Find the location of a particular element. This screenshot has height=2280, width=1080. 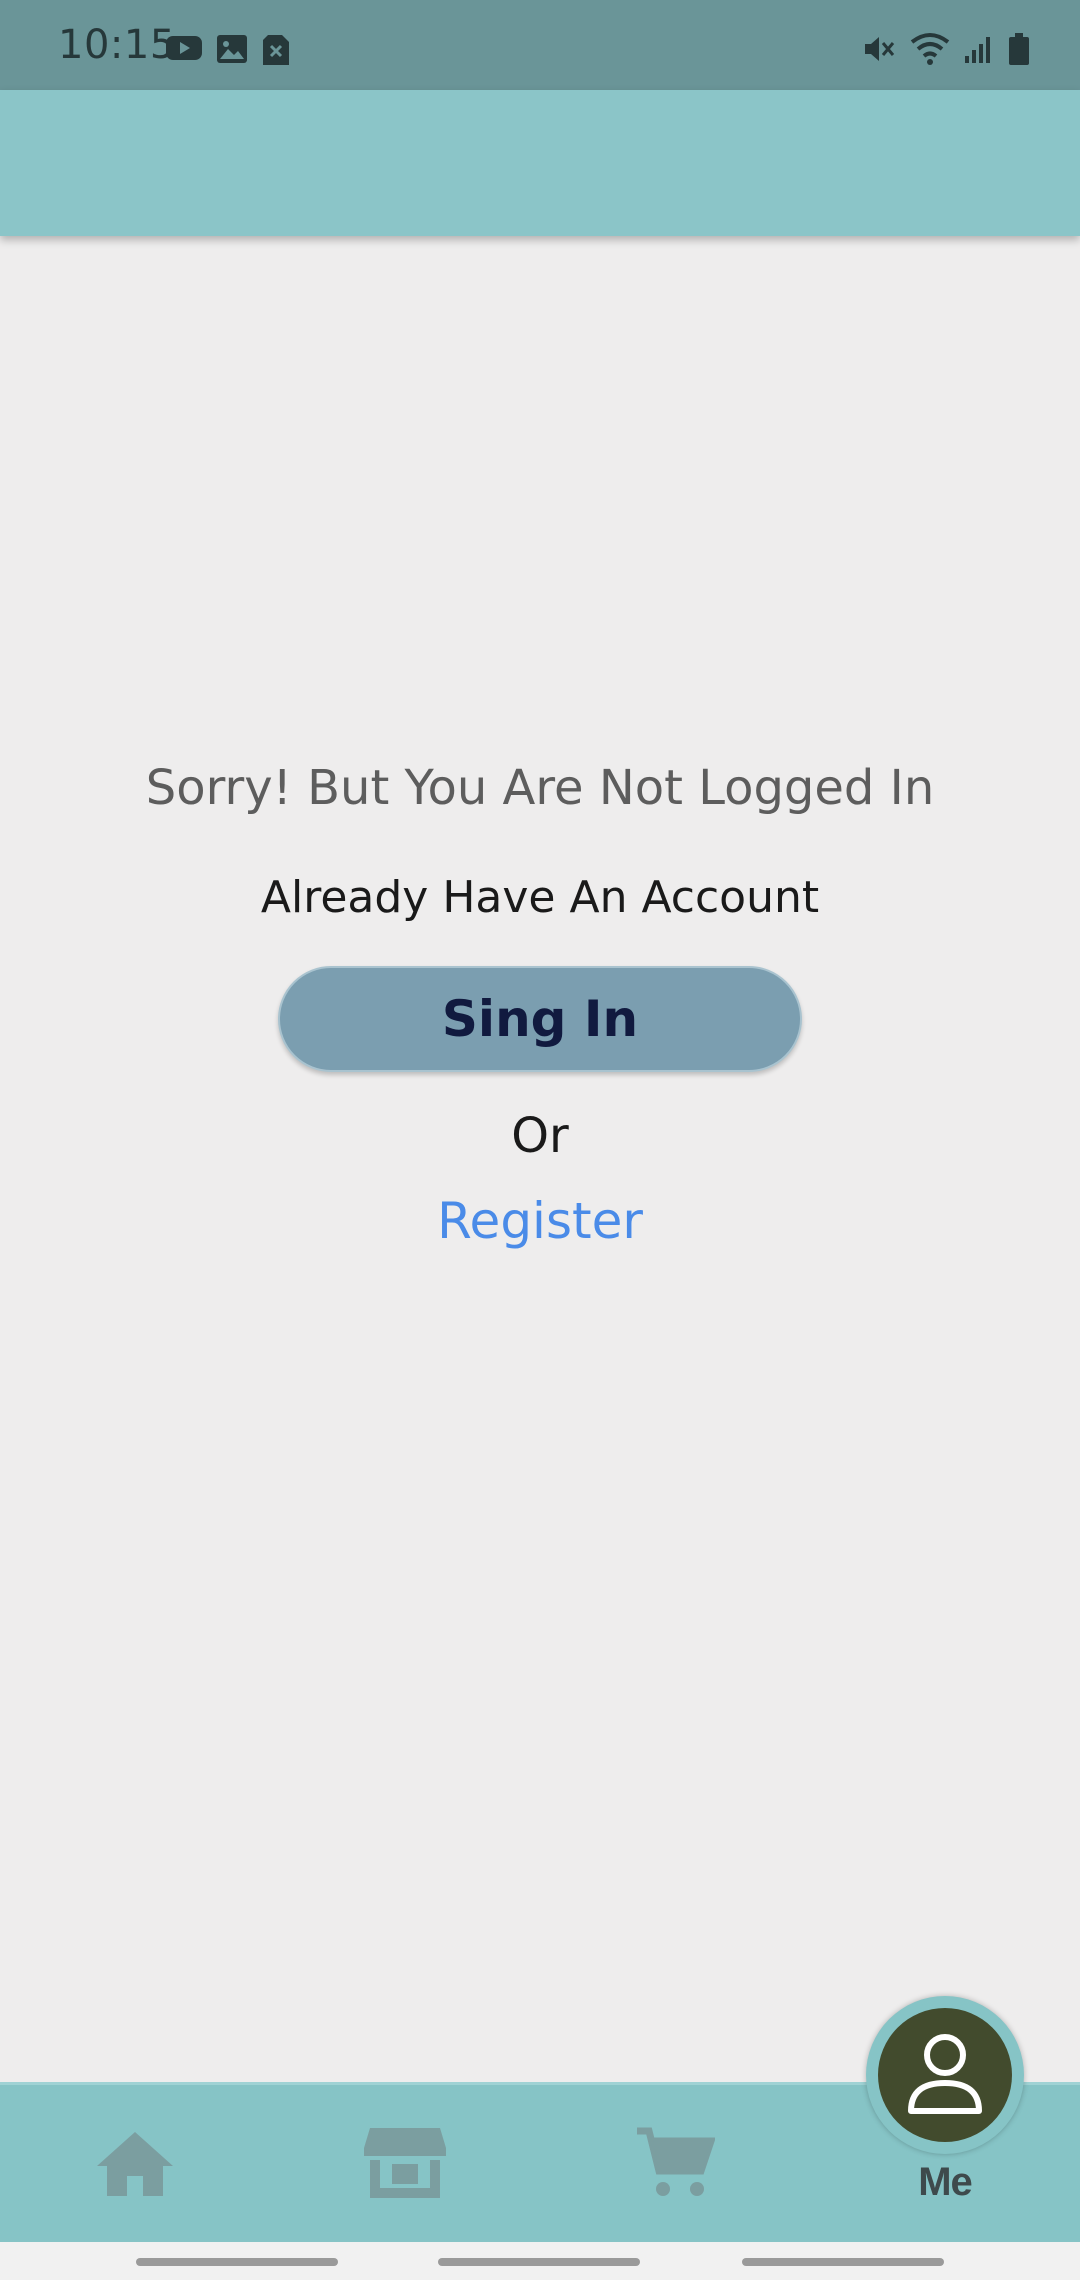

nav-store is located at coordinates (405, 2165).